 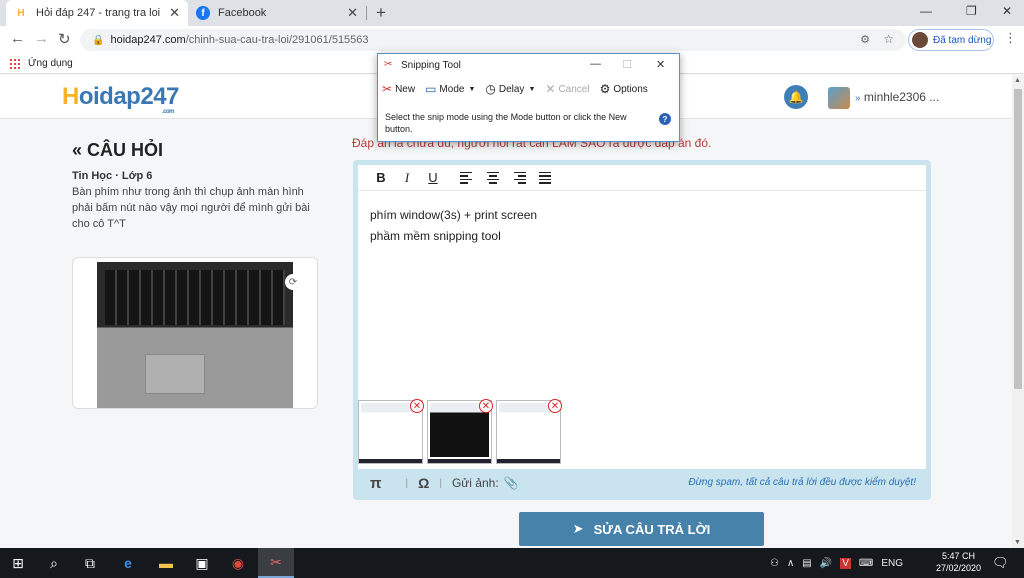 What do you see at coordinates (50, 63) in the screenshot?
I see `apps-link: Ứng dụng` at bounding box center [50, 63].